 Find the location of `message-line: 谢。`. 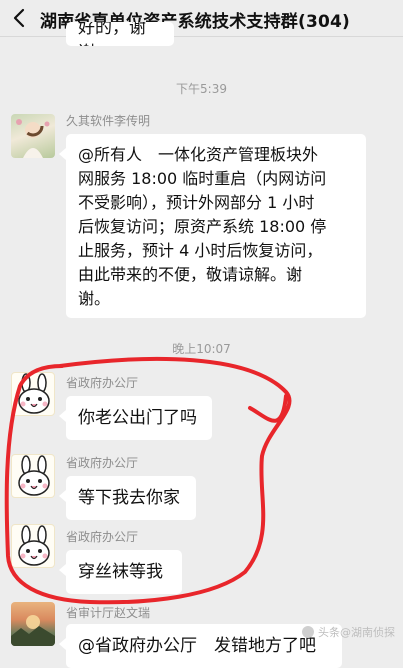

message-line: 谢。 is located at coordinates (94, 298).